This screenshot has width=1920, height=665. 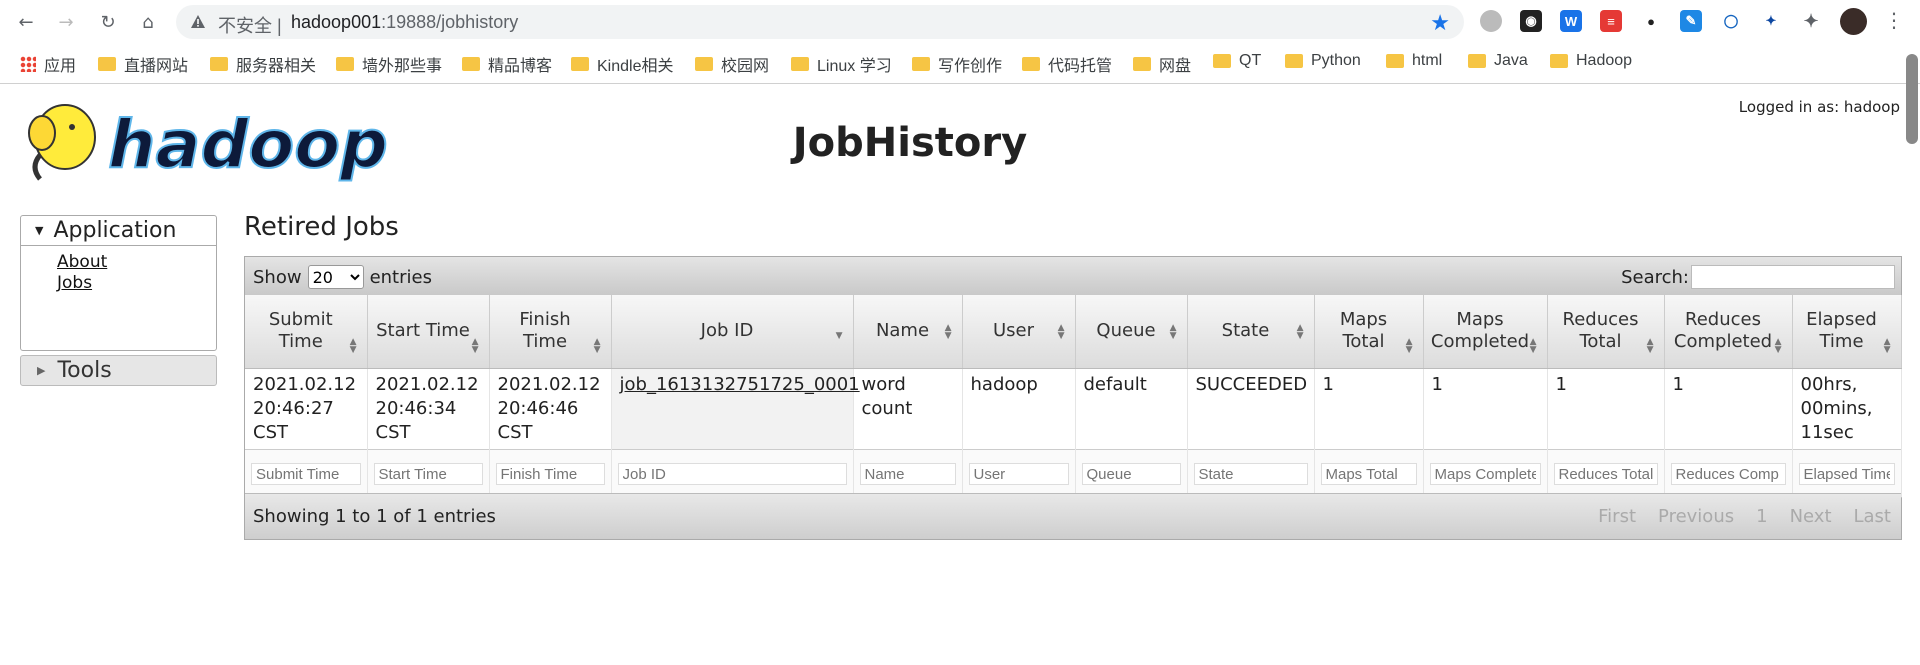 I want to click on pager-last: Last, so click(x=1873, y=516).